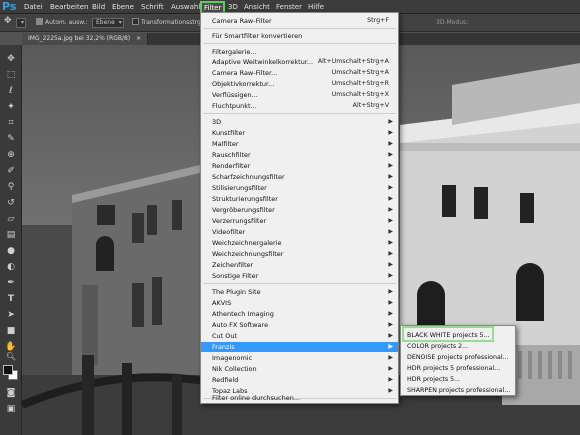 The image size is (580, 435). I want to click on menu-vanishing-point: Fluchtpunkt... Alt+Strg+V, so click(299, 106).